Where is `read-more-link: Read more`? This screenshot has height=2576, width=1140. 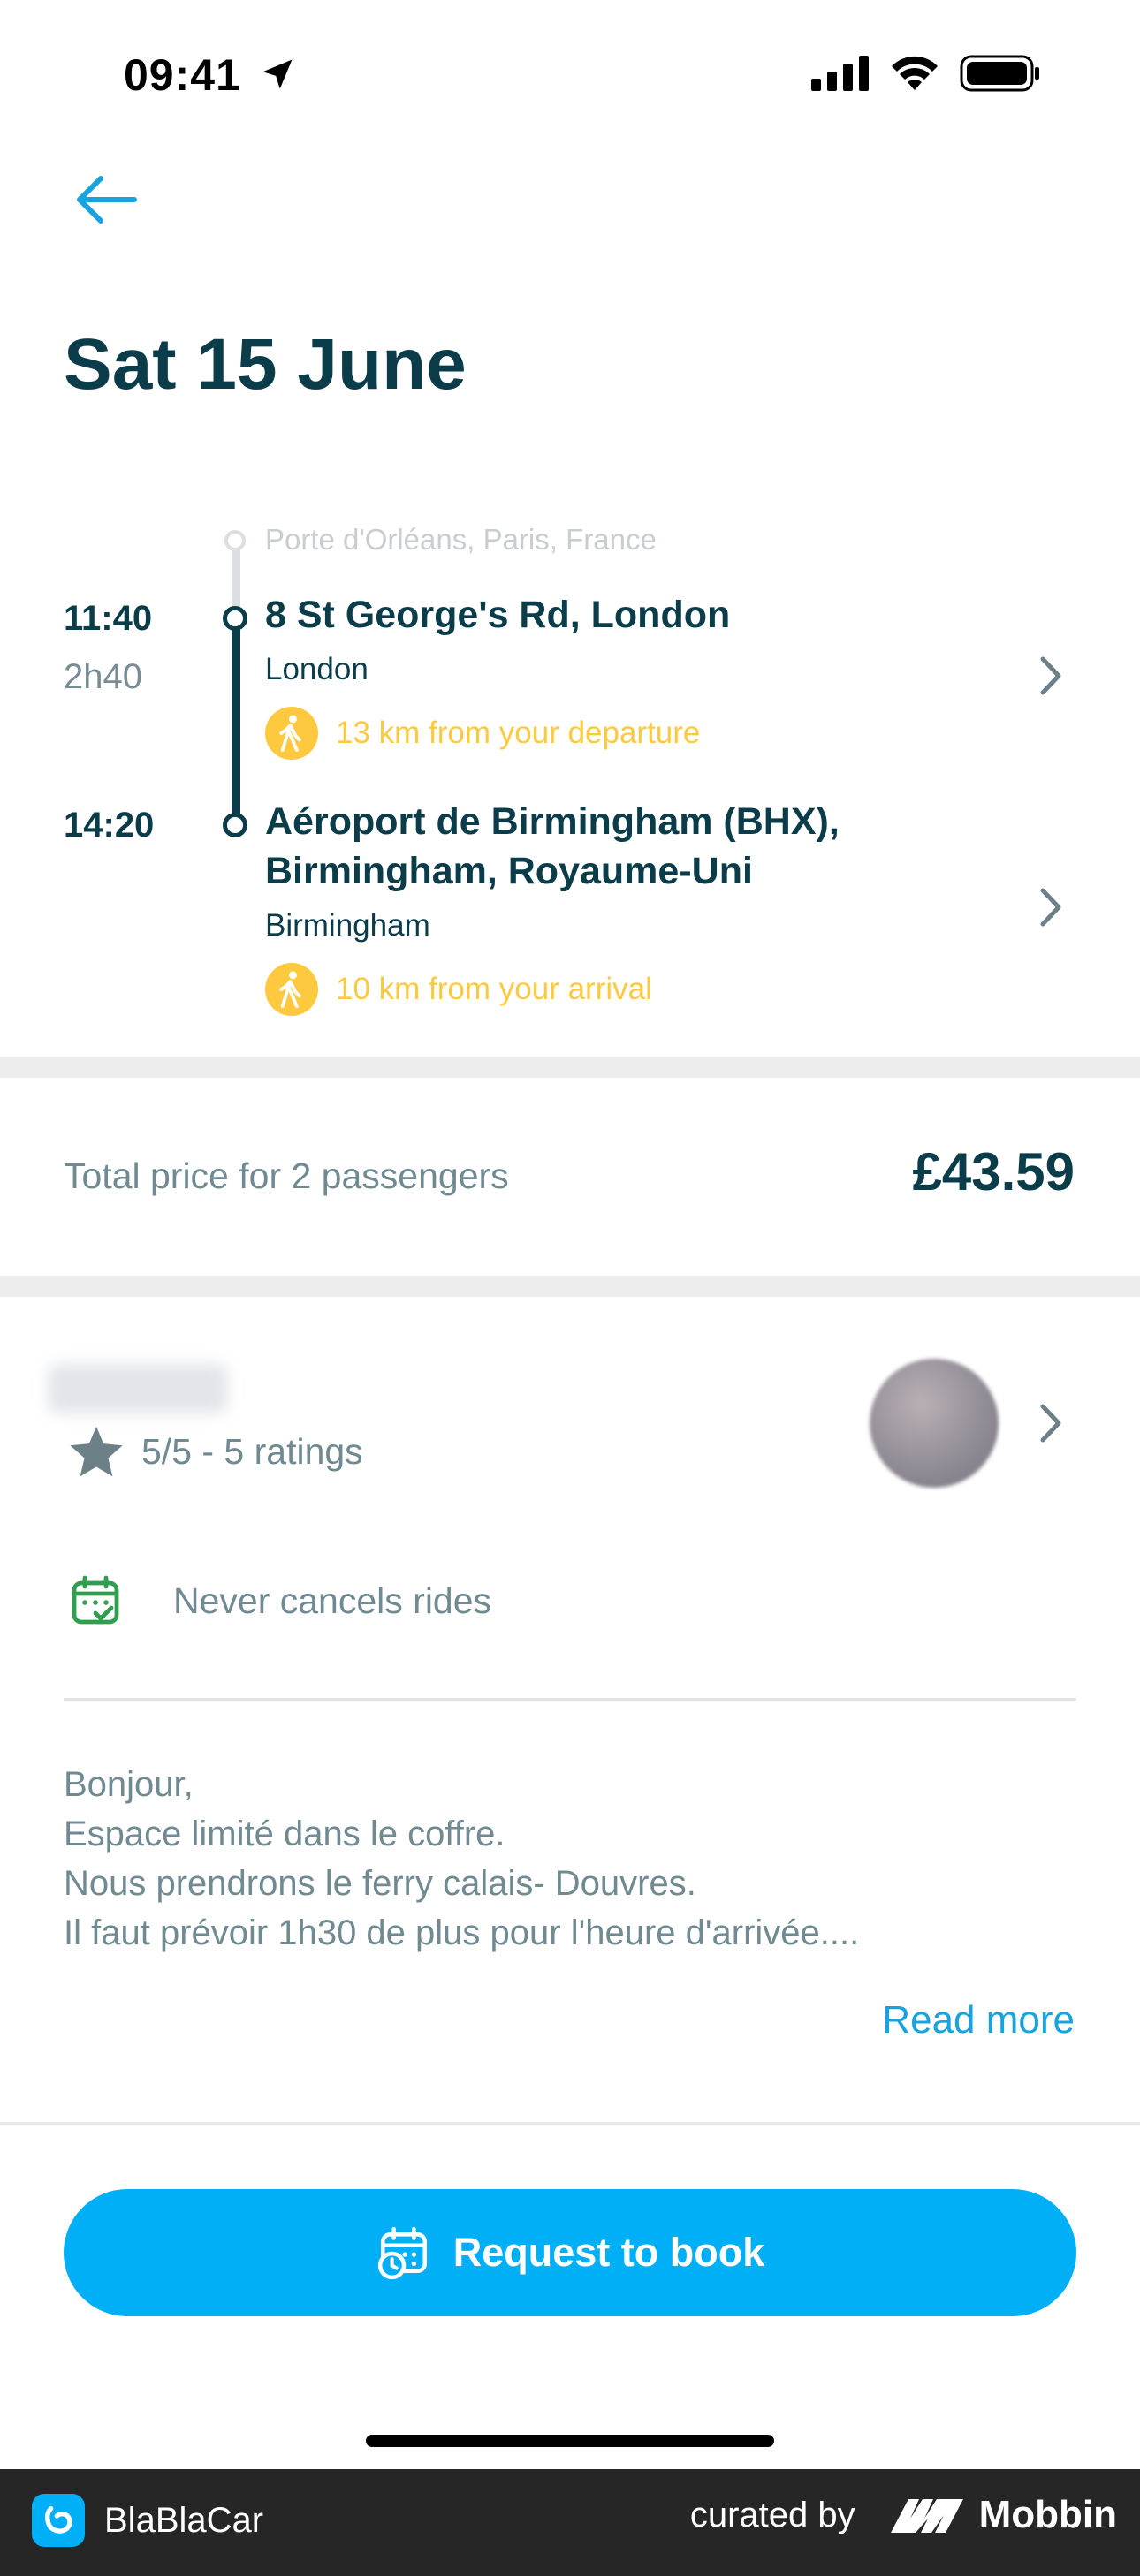
read-more-link: Read more is located at coordinates (978, 2020).